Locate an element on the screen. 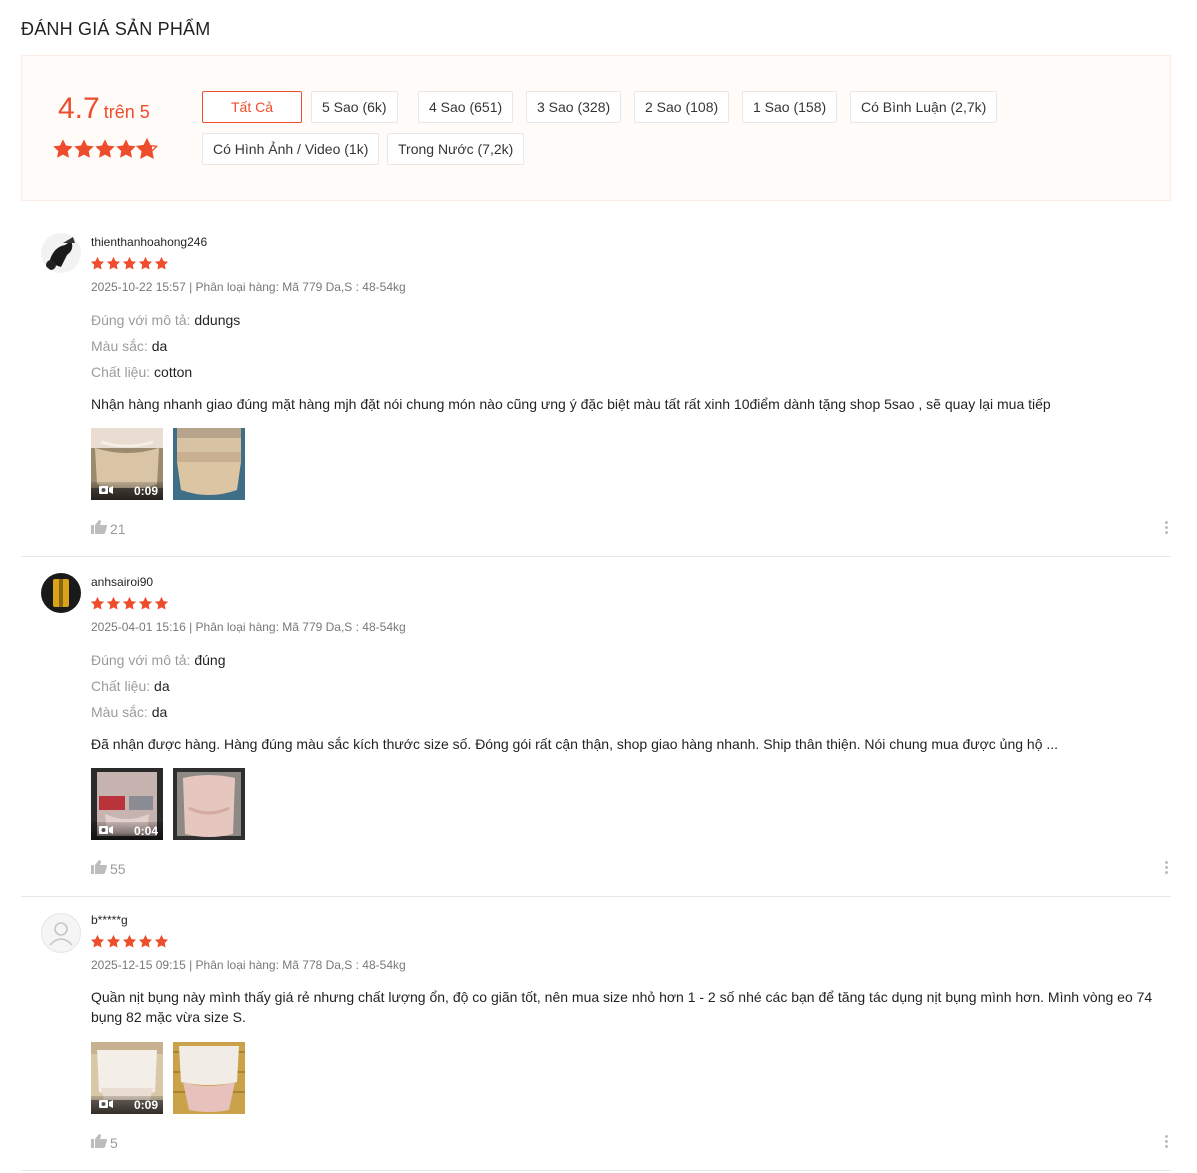 The width and height of the screenshot is (1197, 1173). review-attribute: Chất liệu: cotton is located at coordinates (141, 372).